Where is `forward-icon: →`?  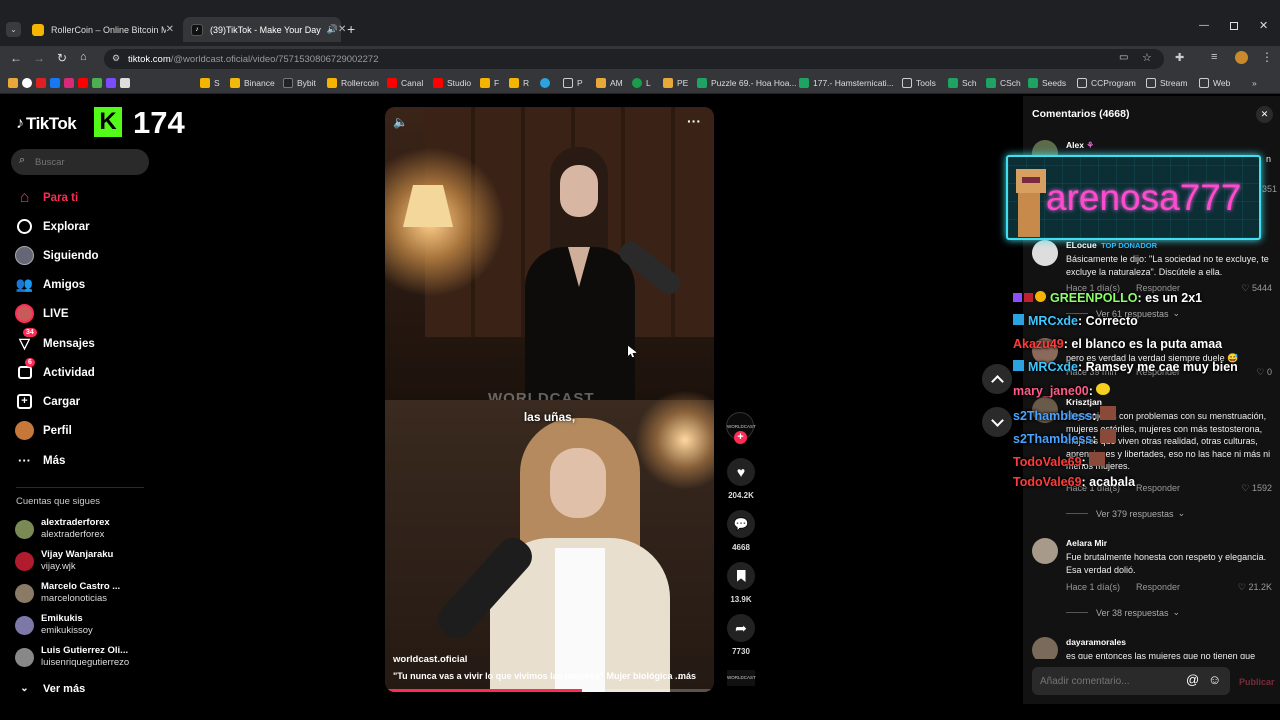
forward-icon: → is located at coordinates (39, 58).